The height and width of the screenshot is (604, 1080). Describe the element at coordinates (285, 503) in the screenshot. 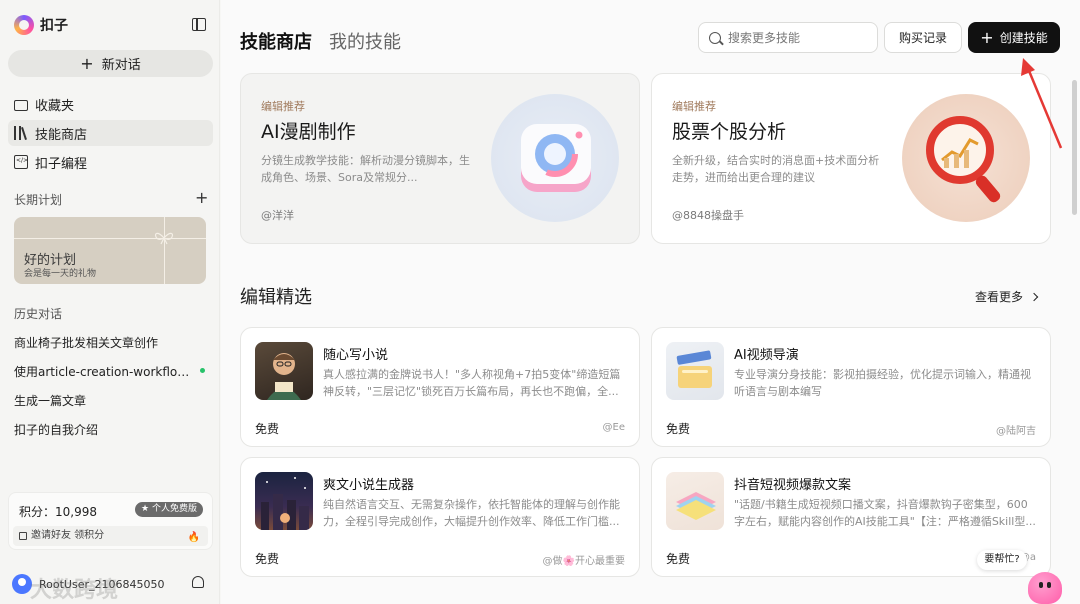

I see `city-night-icon` at that location.